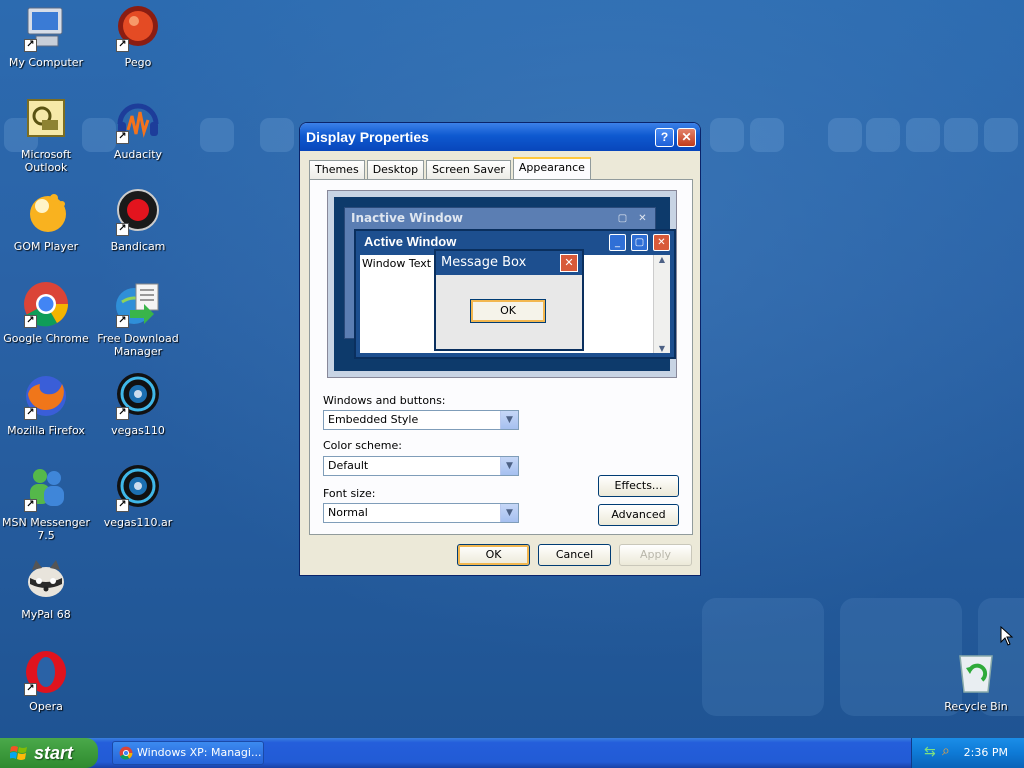 This screenshot has height=768, width=1024. What do you see at coordinates (138, 62) in the screenshot?
I see `icon-label: Pego` at bounding box center [138, 62].